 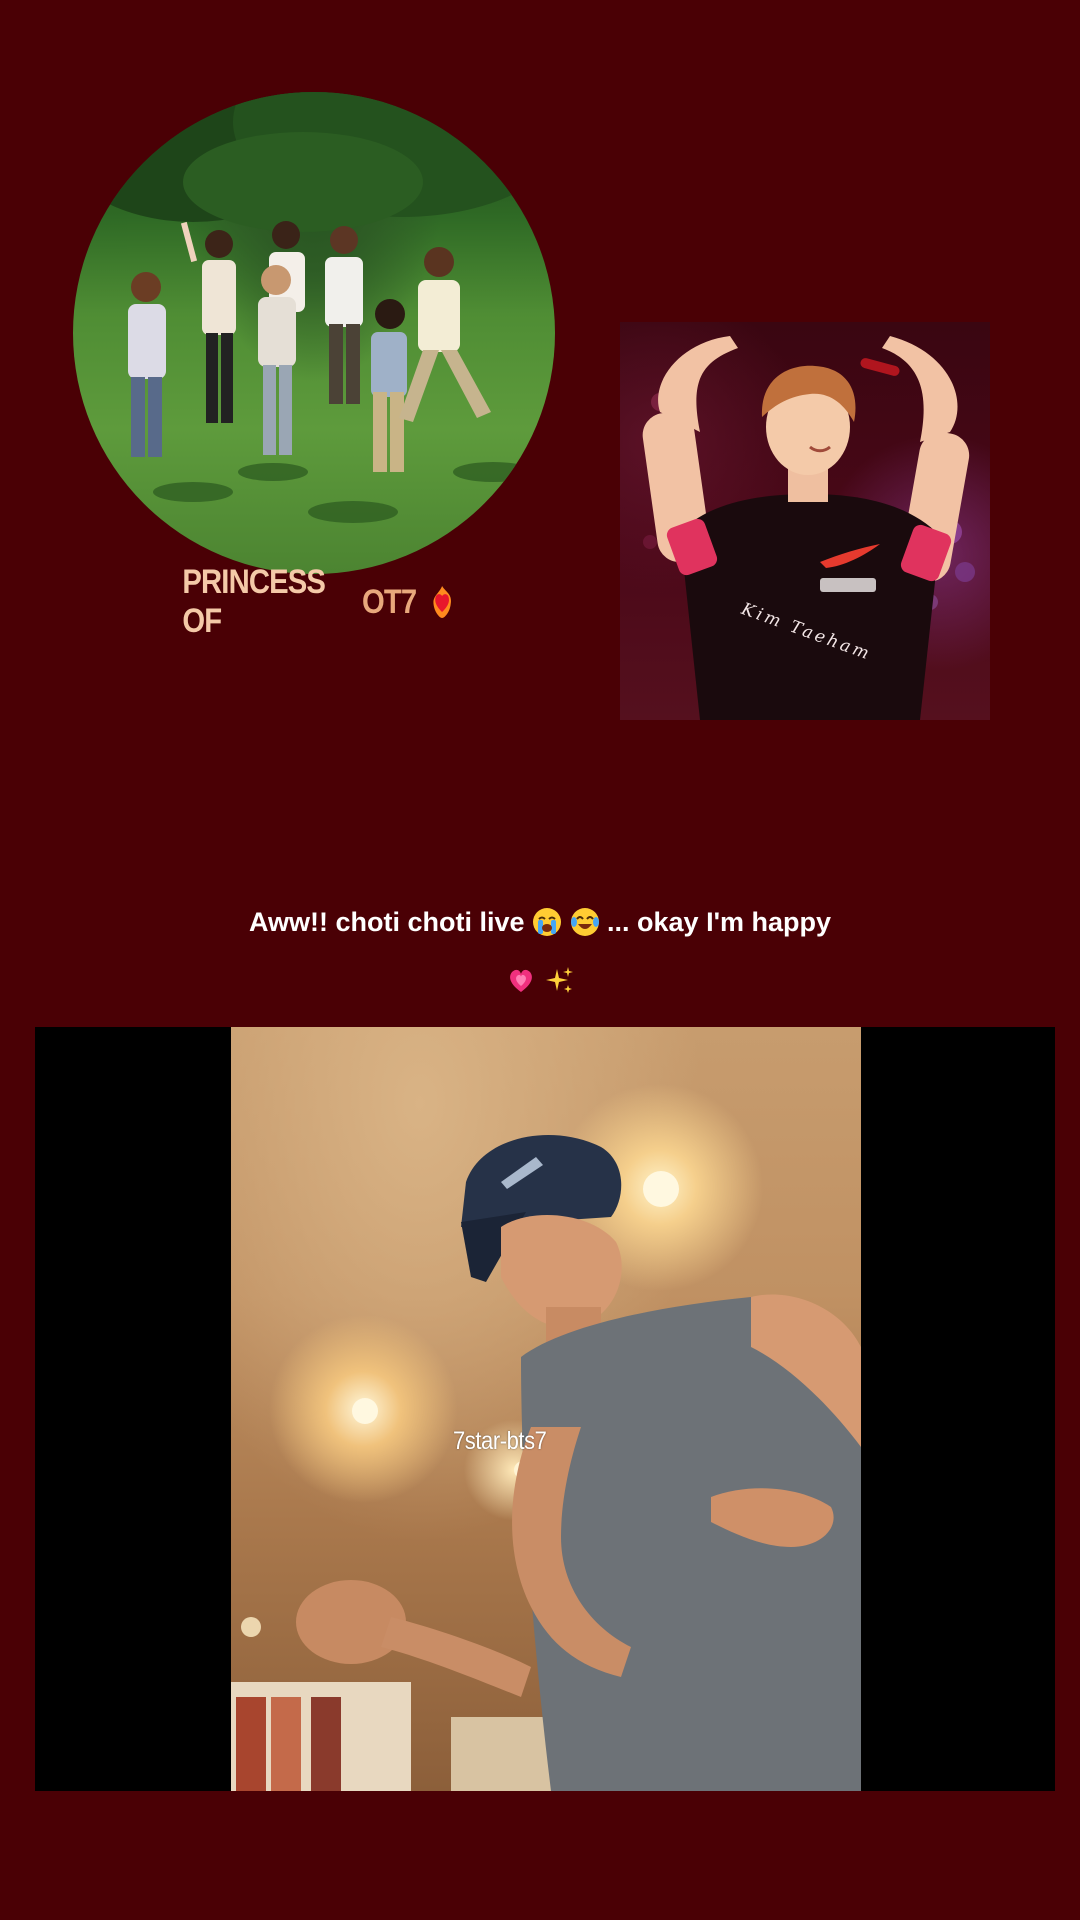 What do you see at coordinates (314, 333) in the screenshot?
I see `group-photo` at bounding box center [314, 333].